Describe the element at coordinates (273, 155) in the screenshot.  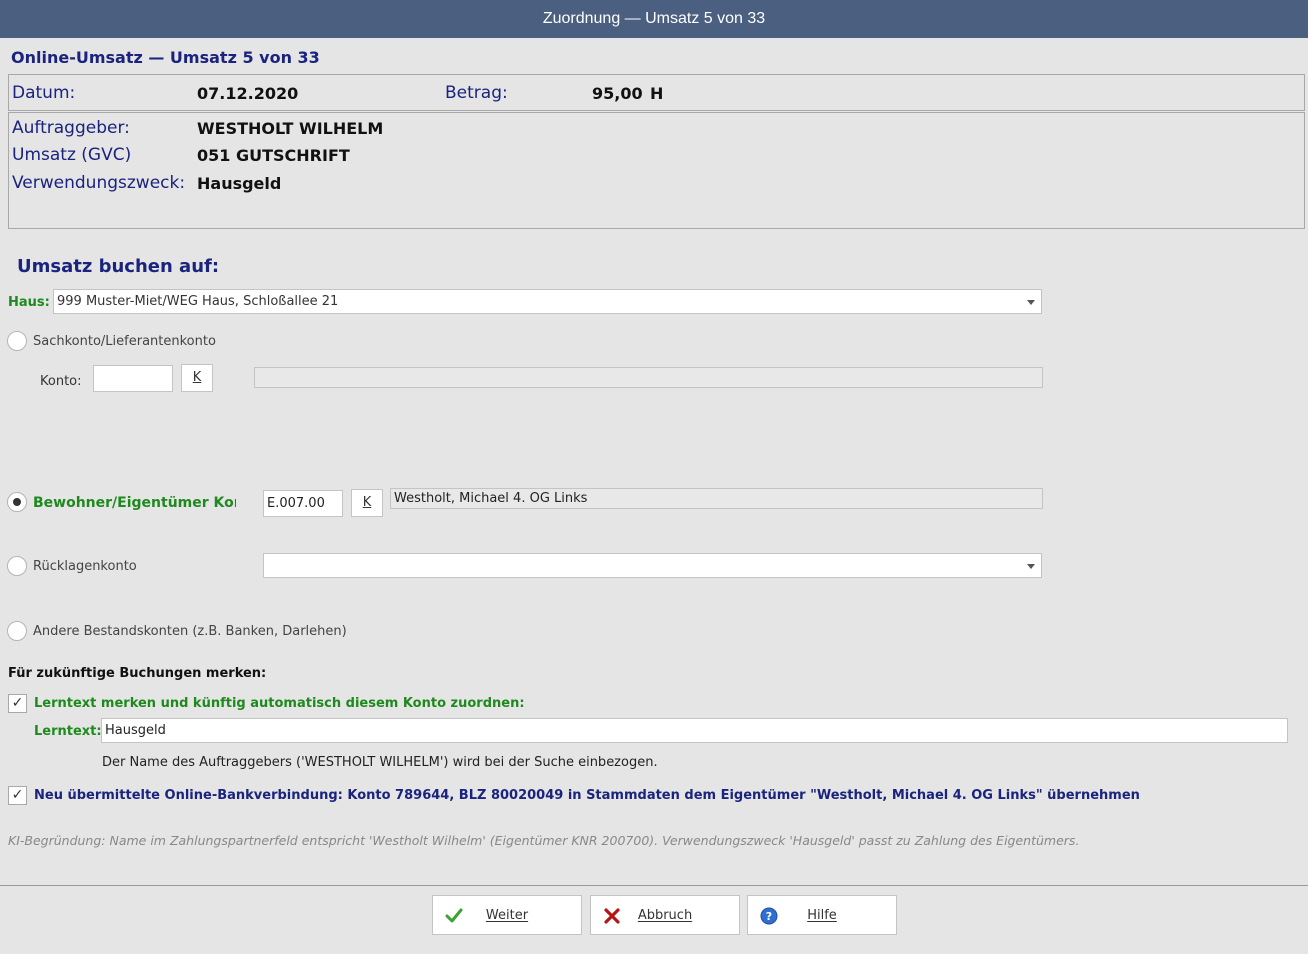
I see `umsatz-value: 051 GUTSCHRIFT` at that location.